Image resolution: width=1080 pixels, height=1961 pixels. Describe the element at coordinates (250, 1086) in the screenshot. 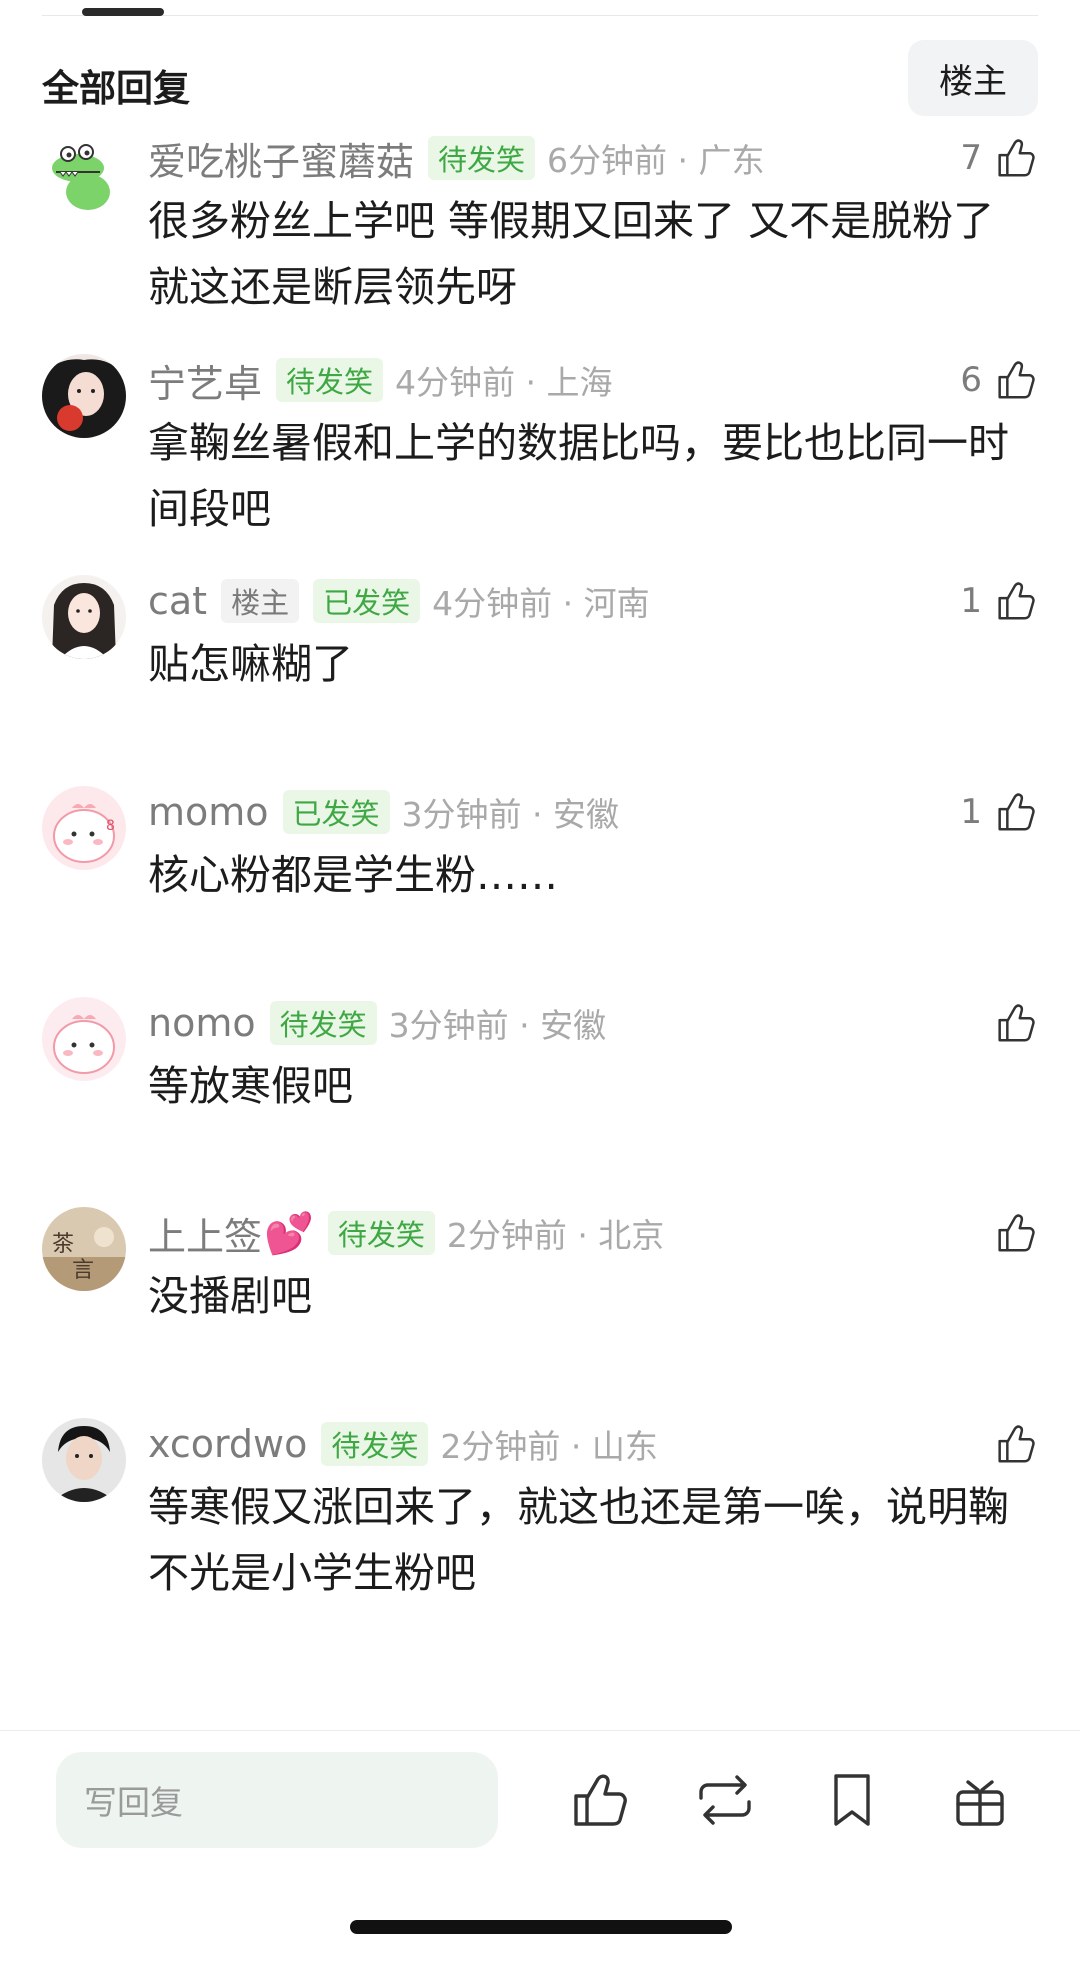

I see `comment-text: 等放寒假吧` at that location.